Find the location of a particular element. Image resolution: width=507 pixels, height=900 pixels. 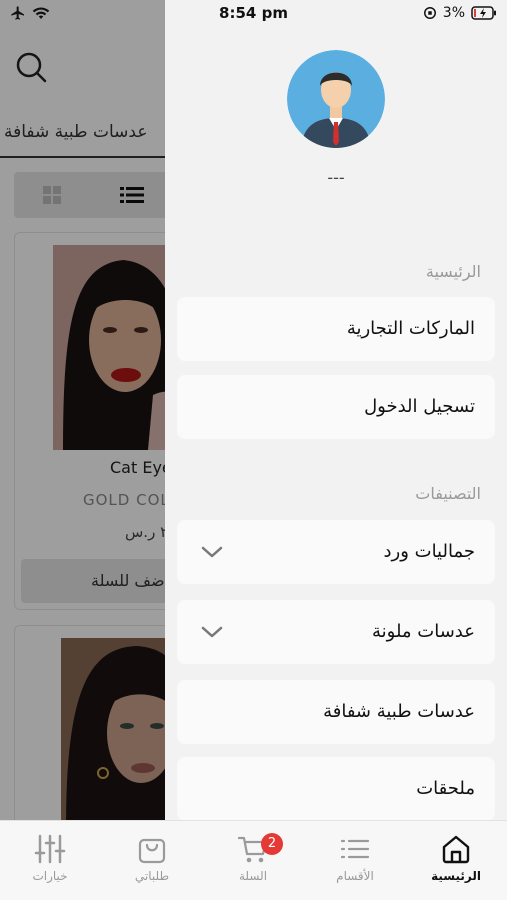

status-right-icons: 3% is located at coordinates (460, 13).